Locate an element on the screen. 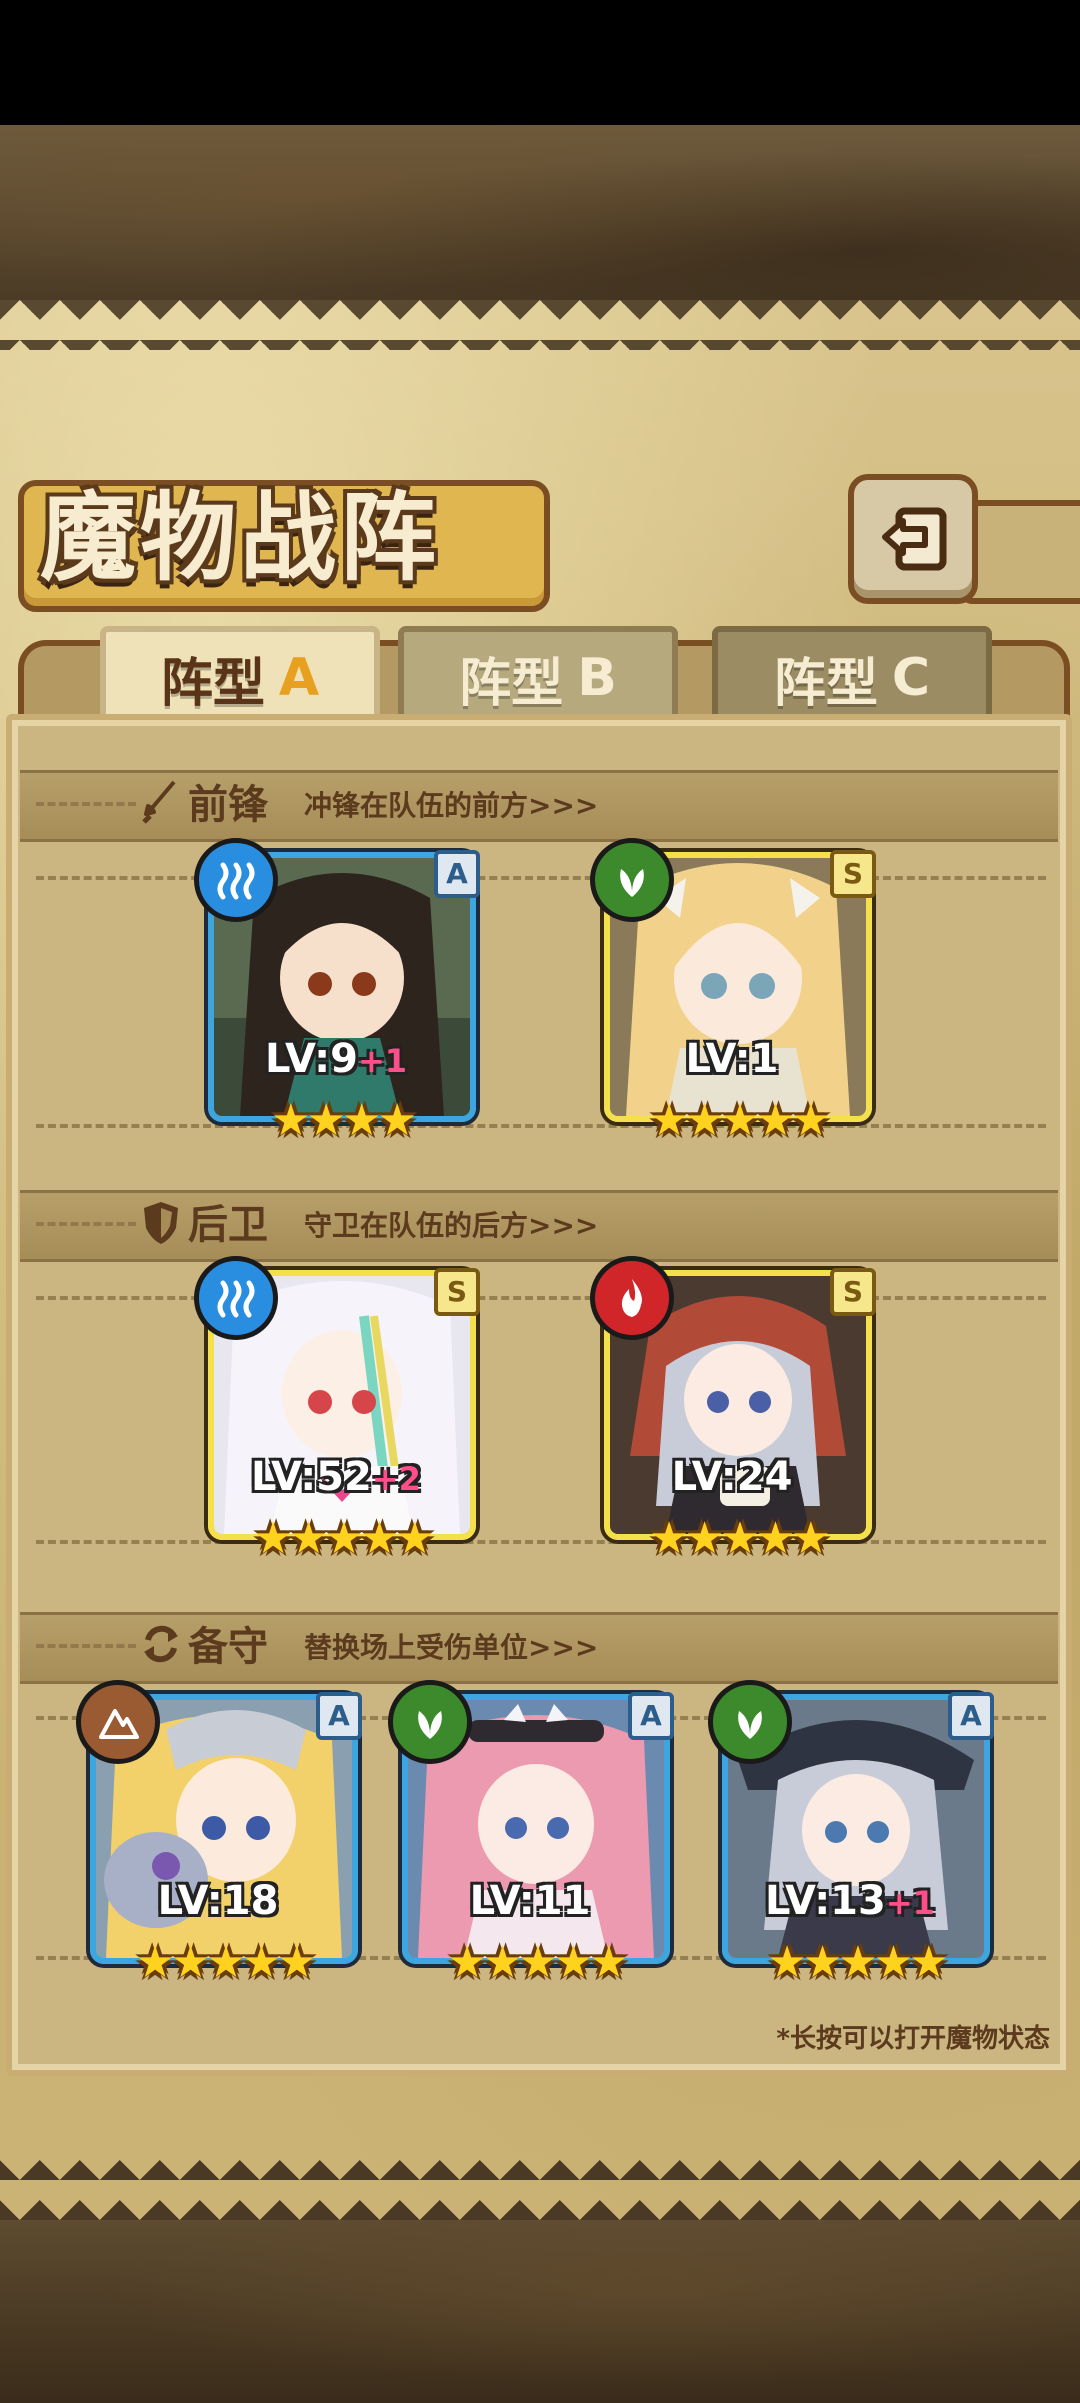 This screenshot has height=2403, width=1080. level-value: LV:18 is located at coordinates (218, 1901).